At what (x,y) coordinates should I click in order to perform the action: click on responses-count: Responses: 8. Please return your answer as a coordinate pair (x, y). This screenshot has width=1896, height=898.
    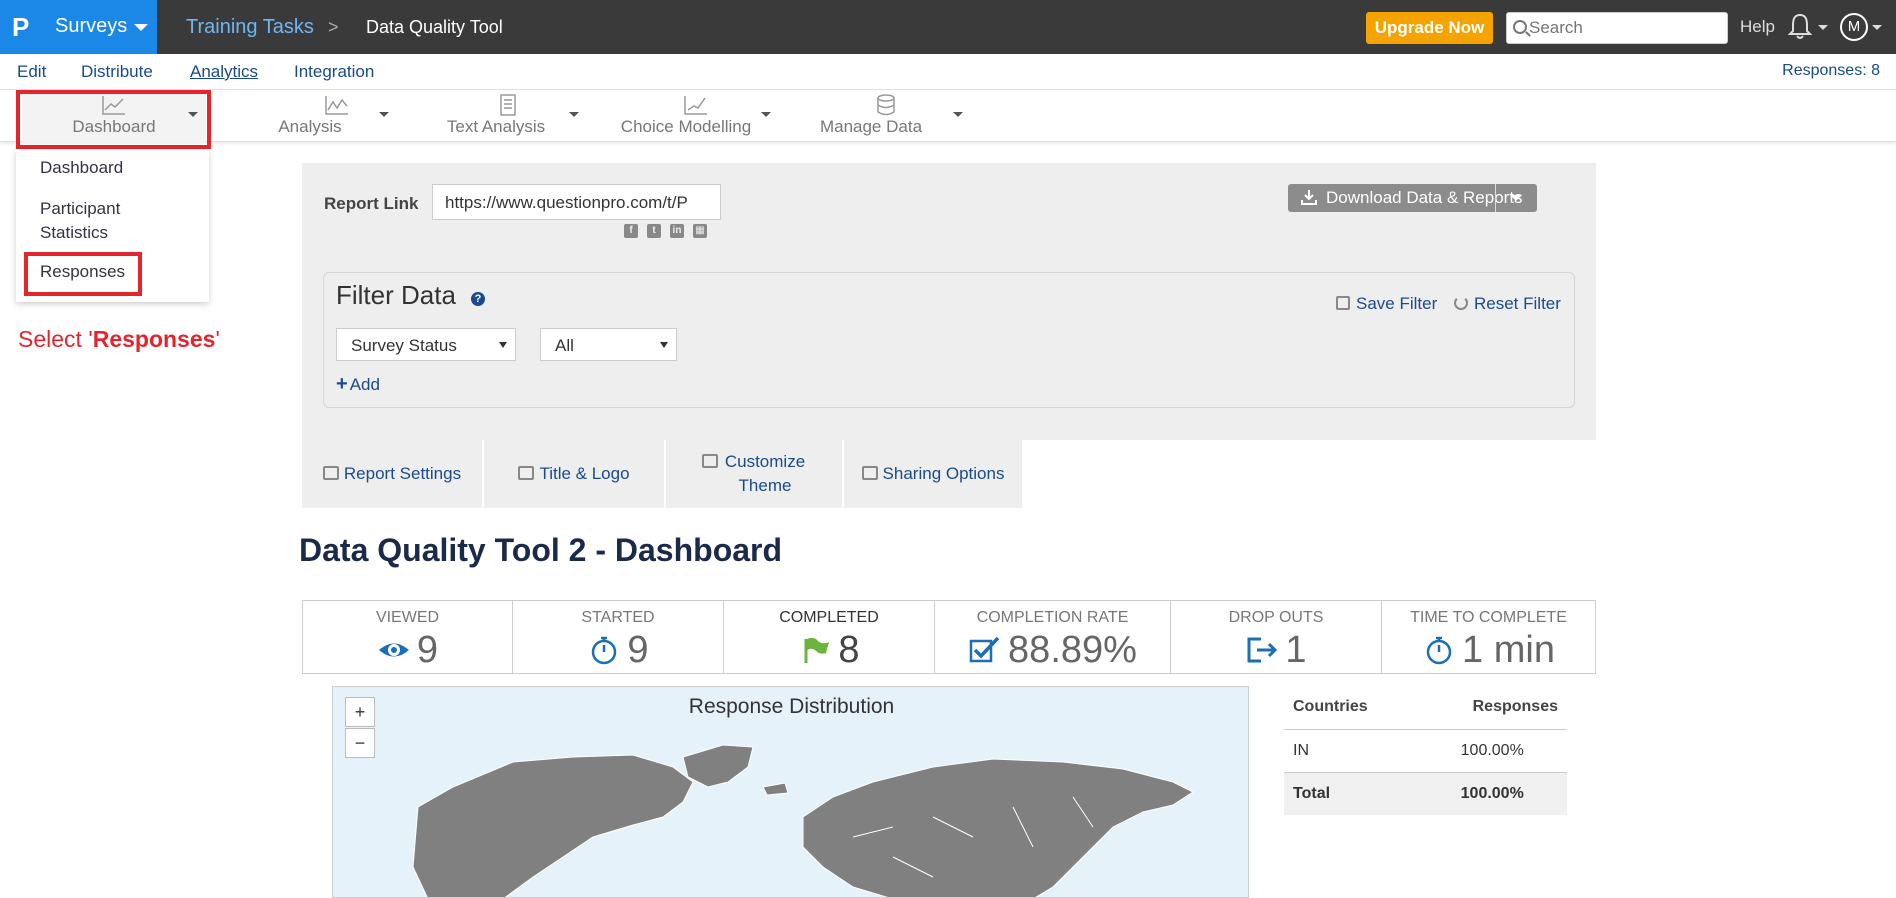
    Looking at the image, I should click on (1831, 71).